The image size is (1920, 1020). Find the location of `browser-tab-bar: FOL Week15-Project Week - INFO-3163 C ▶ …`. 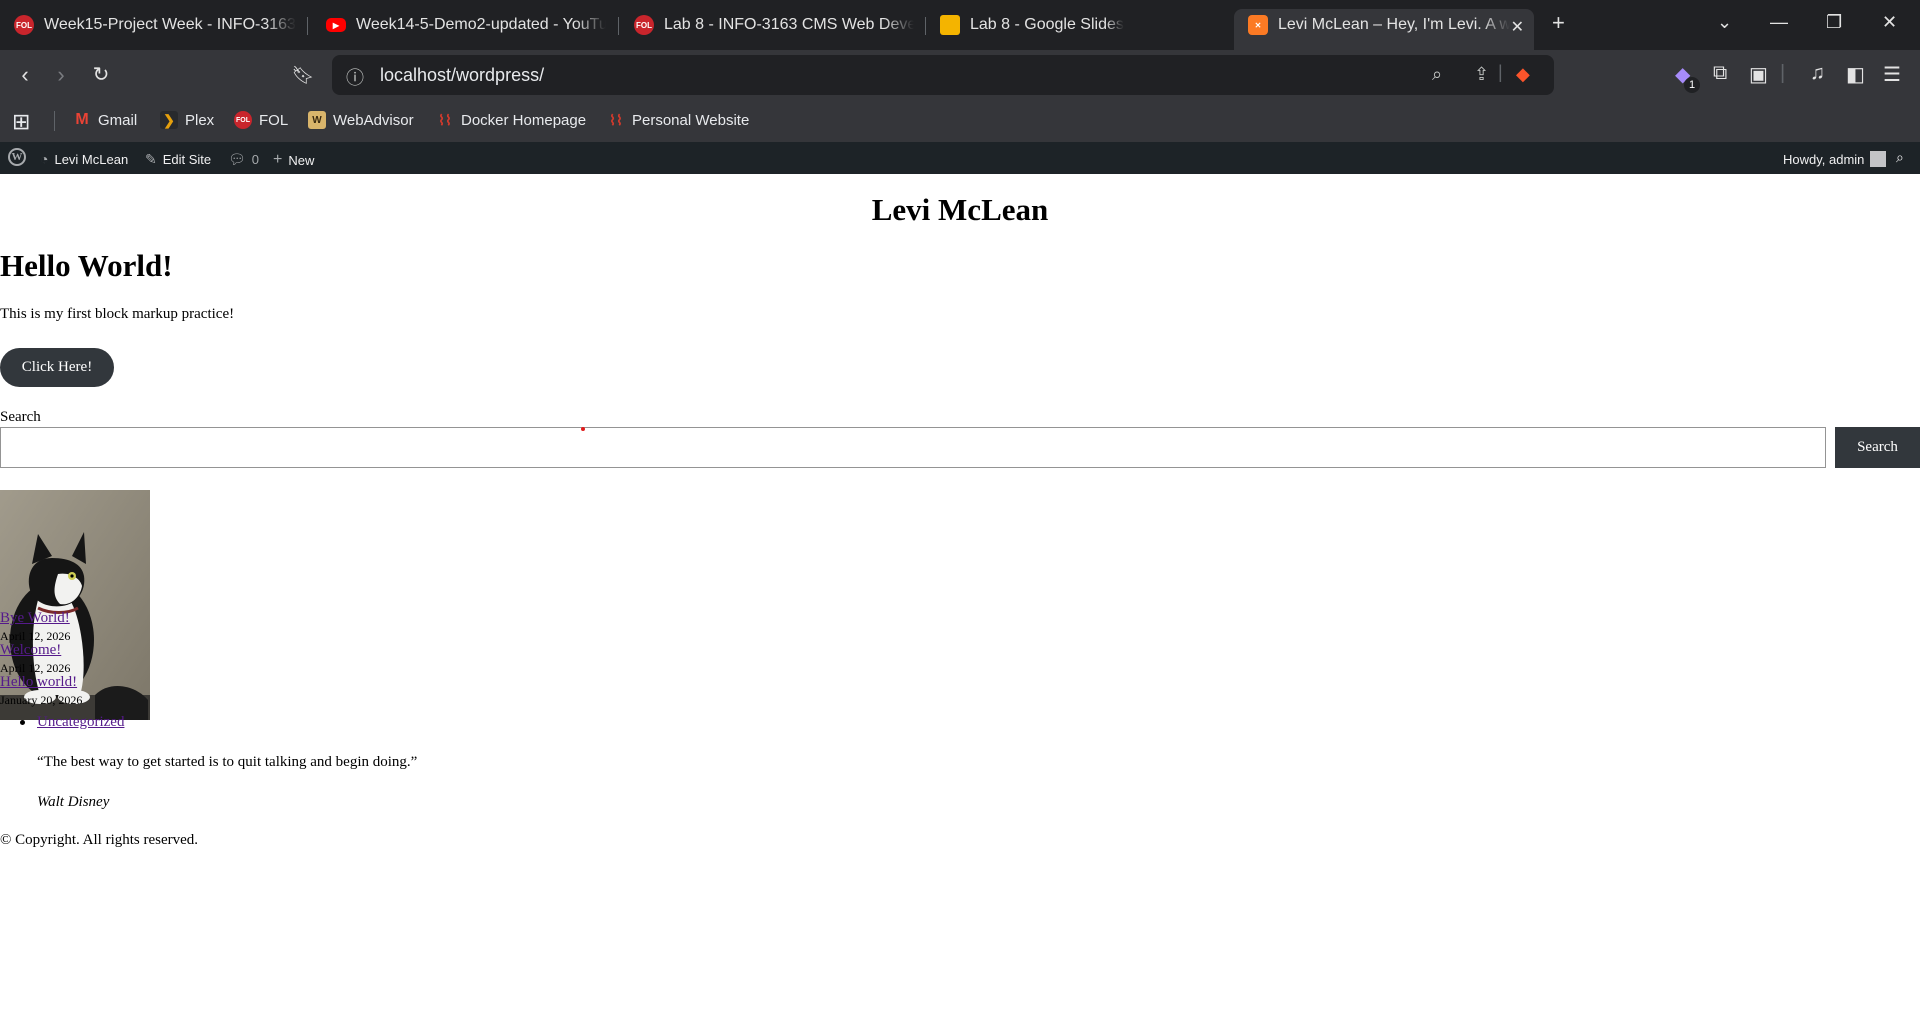

browser-tab-bar: FOL Week15-Project Week - INFO-3163 C ▶ … is located at coordinates (960, 25).